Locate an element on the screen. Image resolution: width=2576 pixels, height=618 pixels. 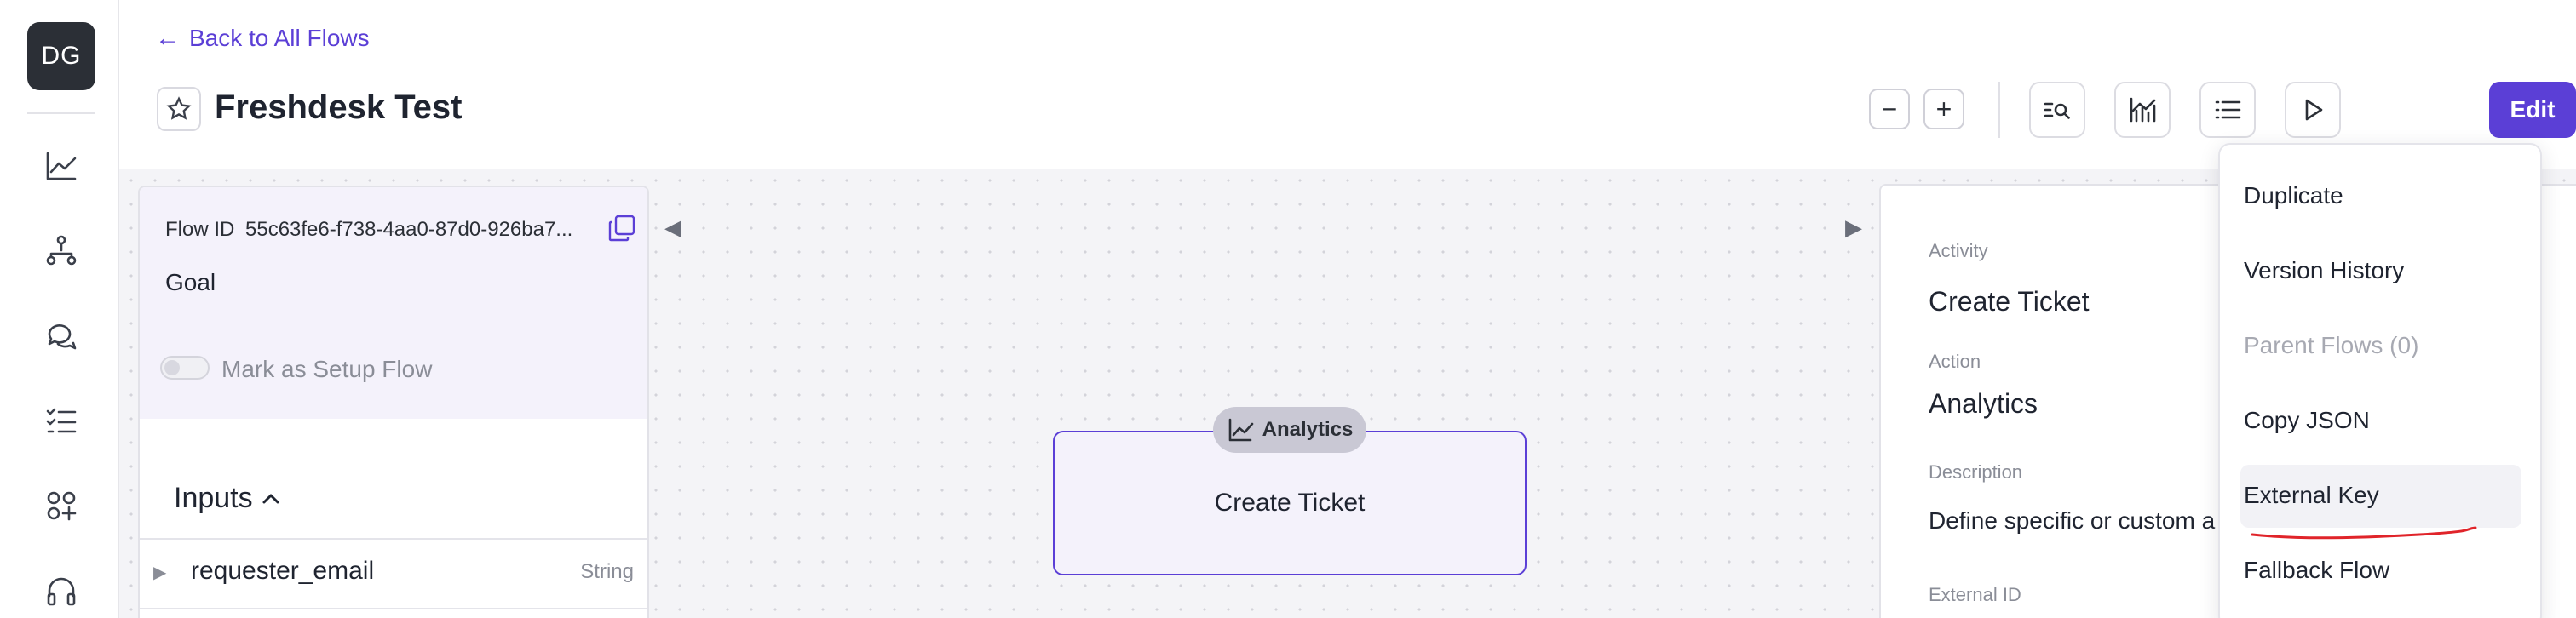
activity-label: Activity is located at coordinates (1958, 250).